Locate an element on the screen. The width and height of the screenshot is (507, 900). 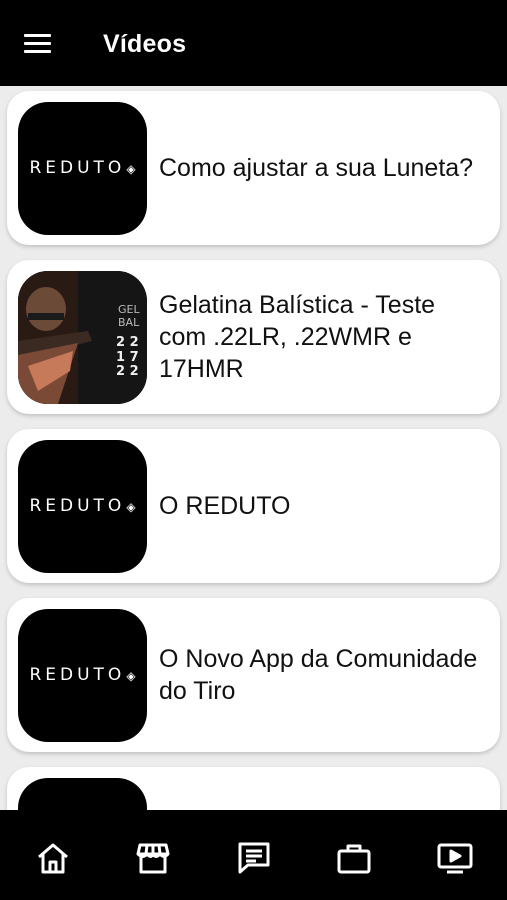
app-bar: Vídeos is located at coordinates (253, 43).